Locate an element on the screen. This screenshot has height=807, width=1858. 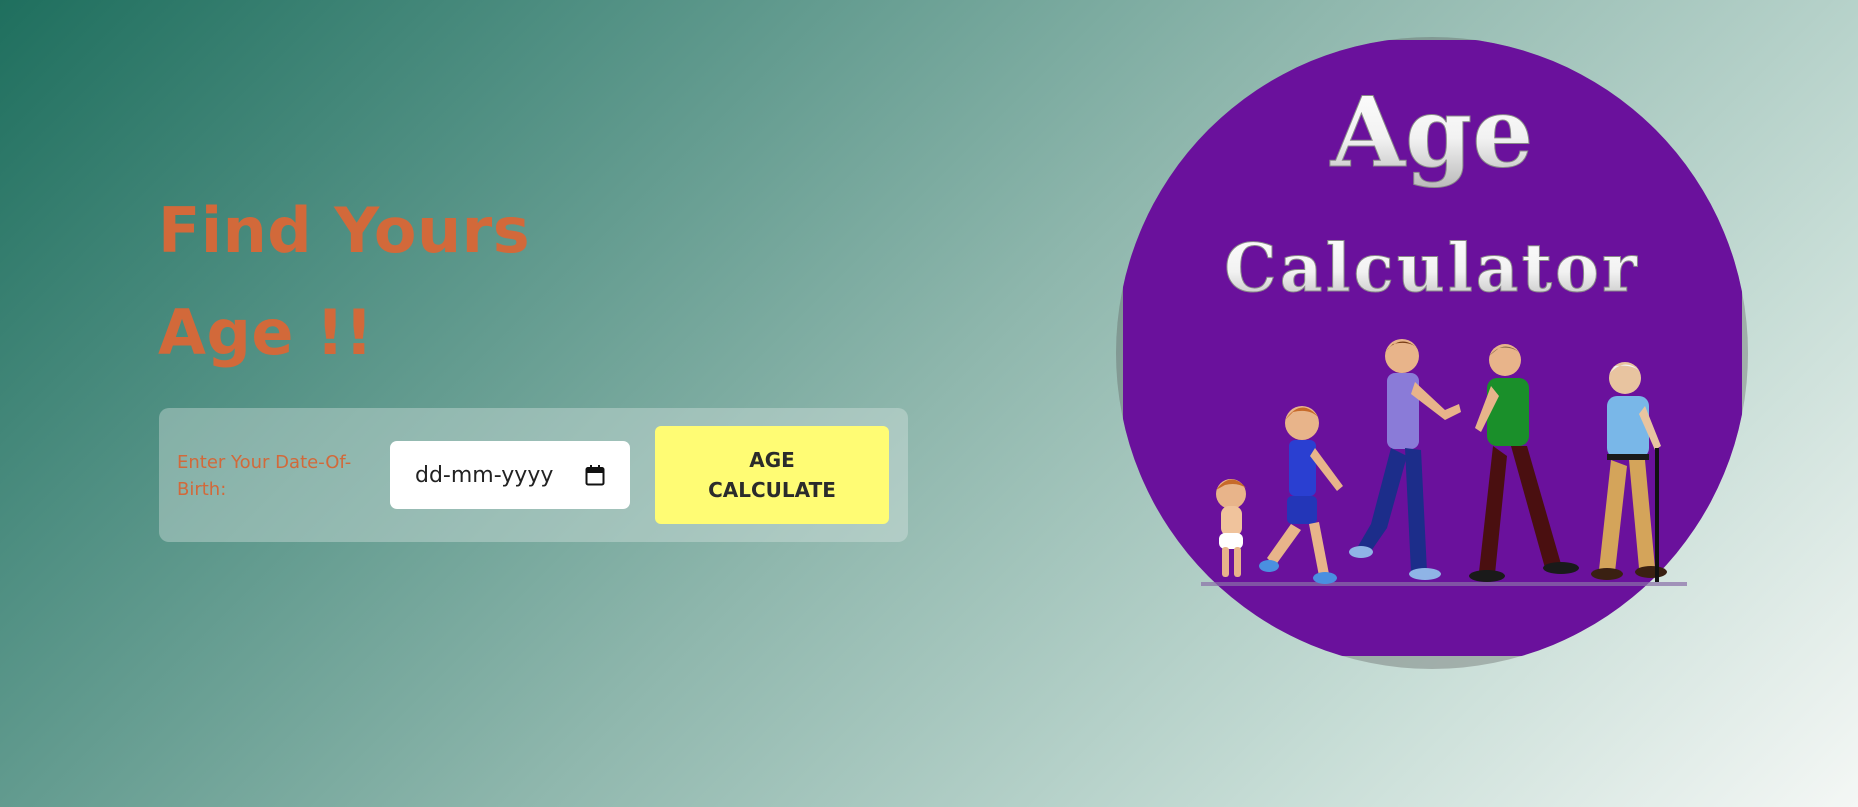
dob-label: Enter Your Date-Of-Birth: is located at coordinates (264, 476).